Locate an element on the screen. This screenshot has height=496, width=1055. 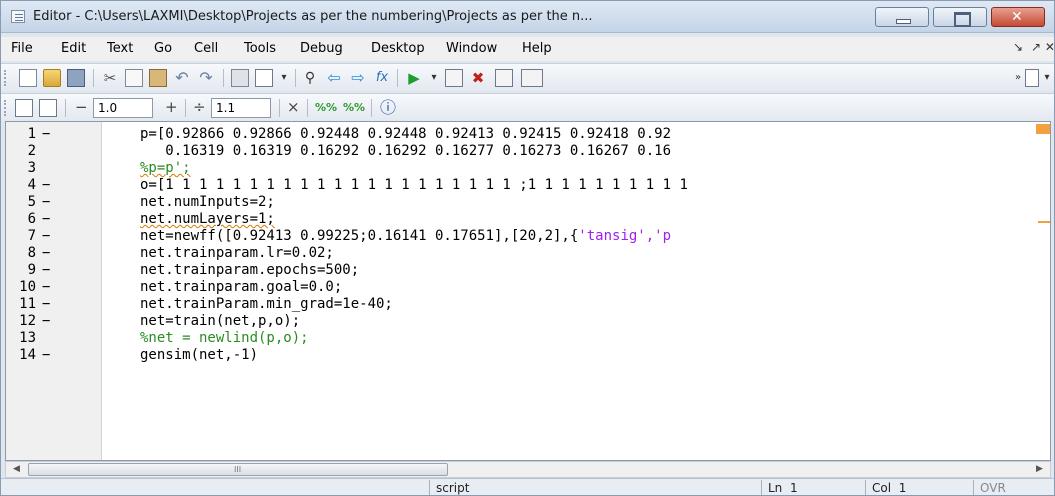
forward-arrow-icon: ⇨ is located at coordinates (358, 78).